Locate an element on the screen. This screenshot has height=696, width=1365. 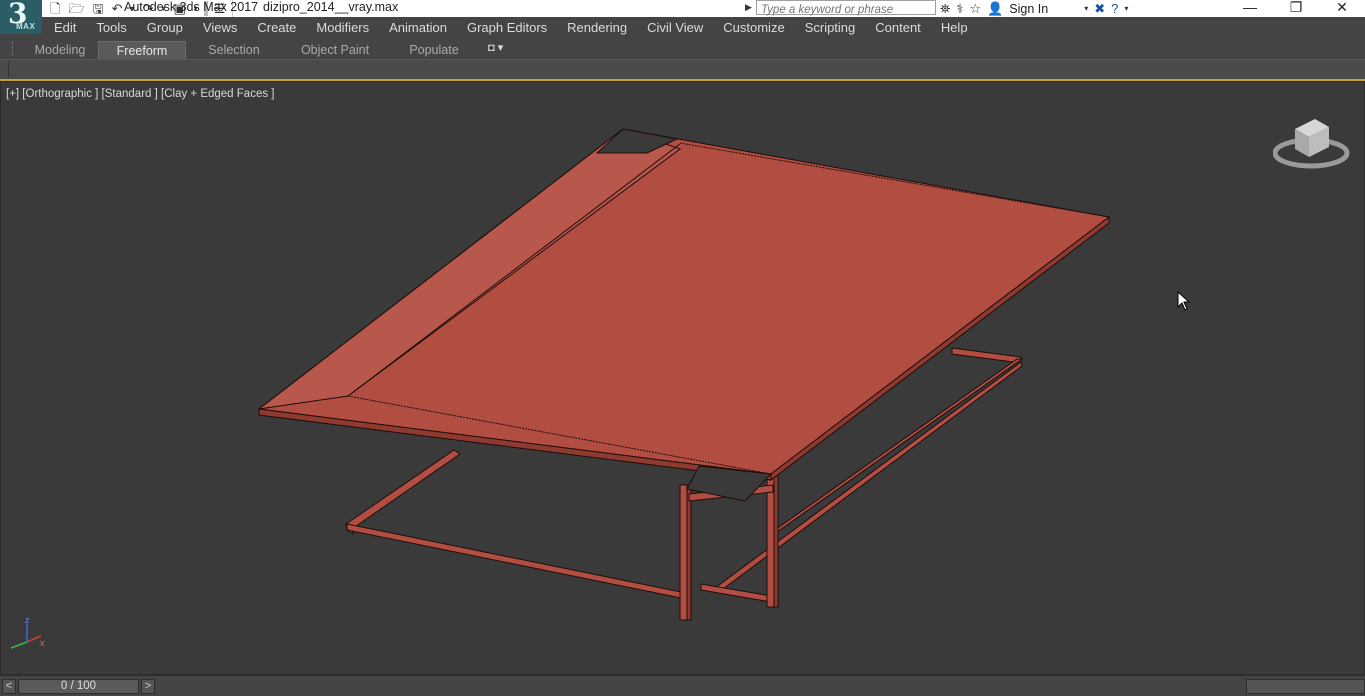
menu-animation: Animation is located at coordinates (418, 28).